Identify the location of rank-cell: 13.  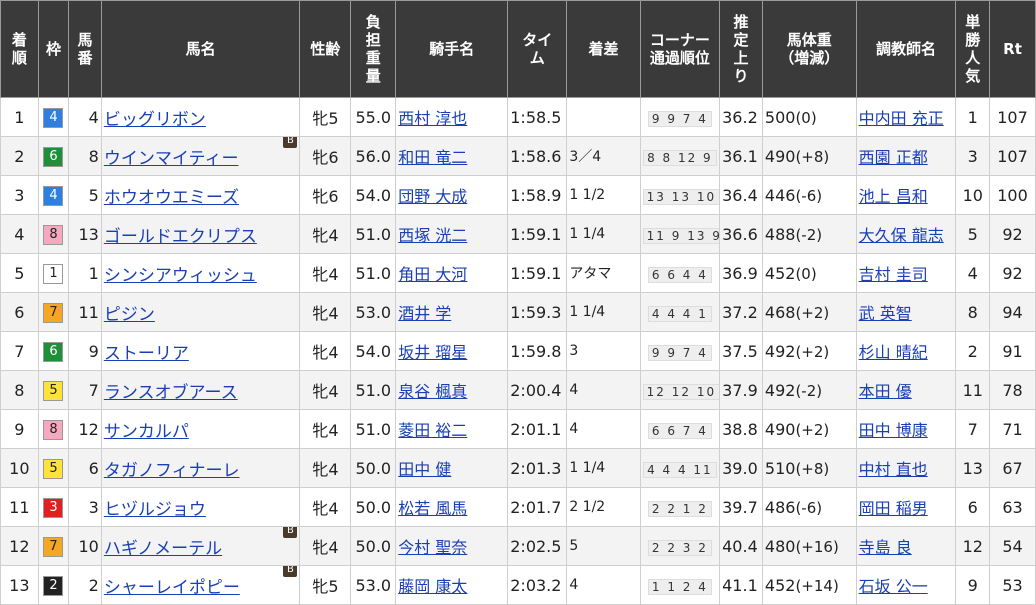
(19, 585).